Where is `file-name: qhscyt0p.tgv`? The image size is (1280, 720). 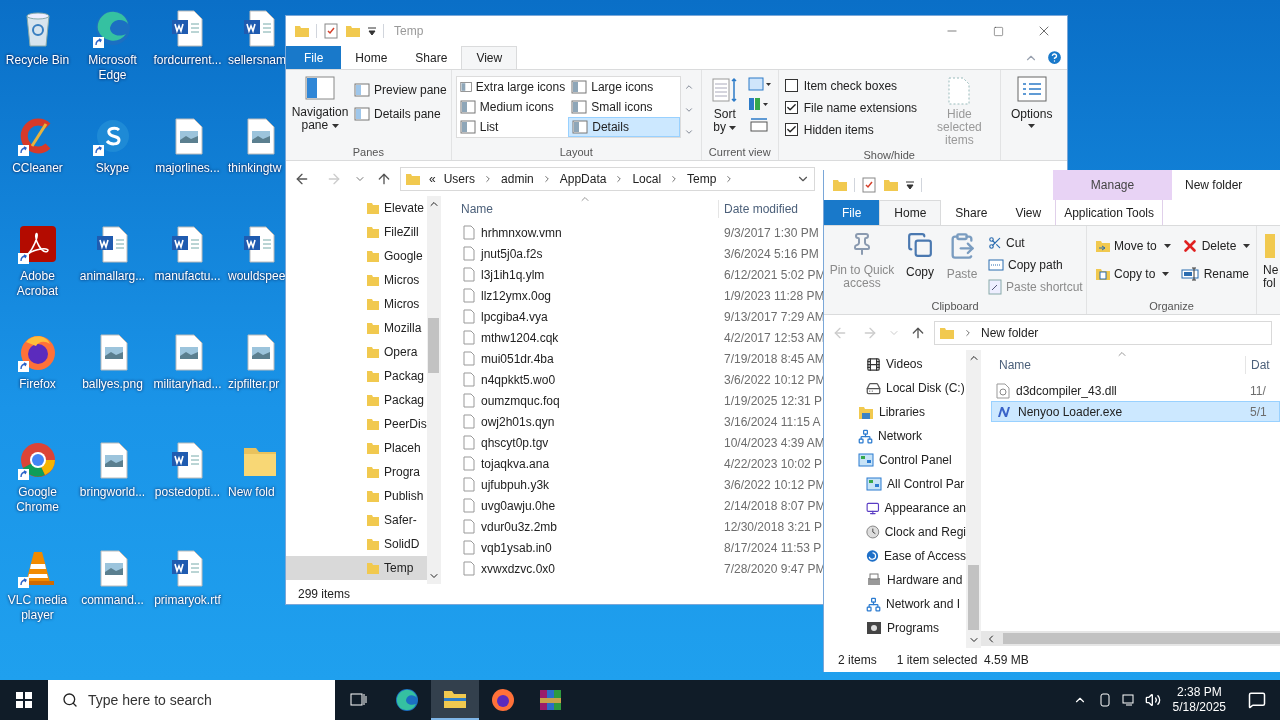 file-name: qhscyt0p.tgv is located at coordinates (515, 442).